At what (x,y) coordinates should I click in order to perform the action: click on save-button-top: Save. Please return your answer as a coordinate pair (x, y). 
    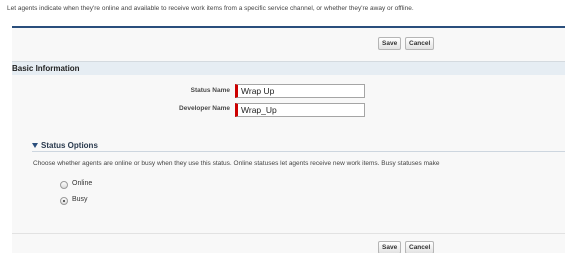
    Looking at the image, I should click on (390, 43).